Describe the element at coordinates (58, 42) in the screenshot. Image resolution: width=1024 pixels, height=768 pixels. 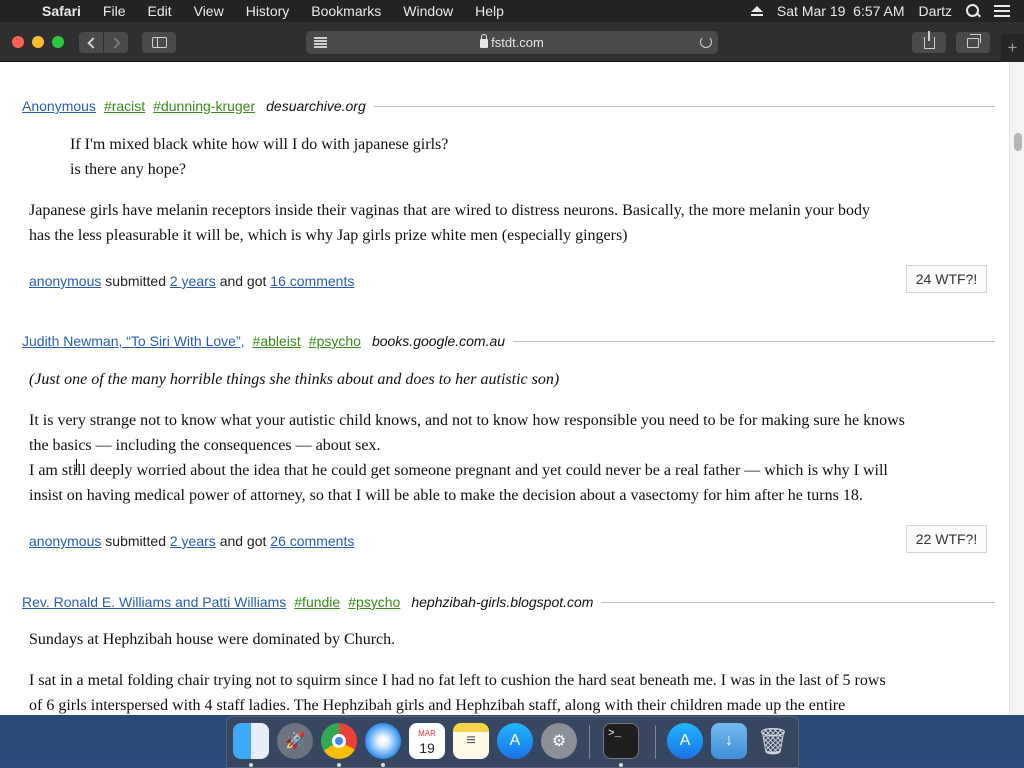
I see `zoom-window-button` at that location.